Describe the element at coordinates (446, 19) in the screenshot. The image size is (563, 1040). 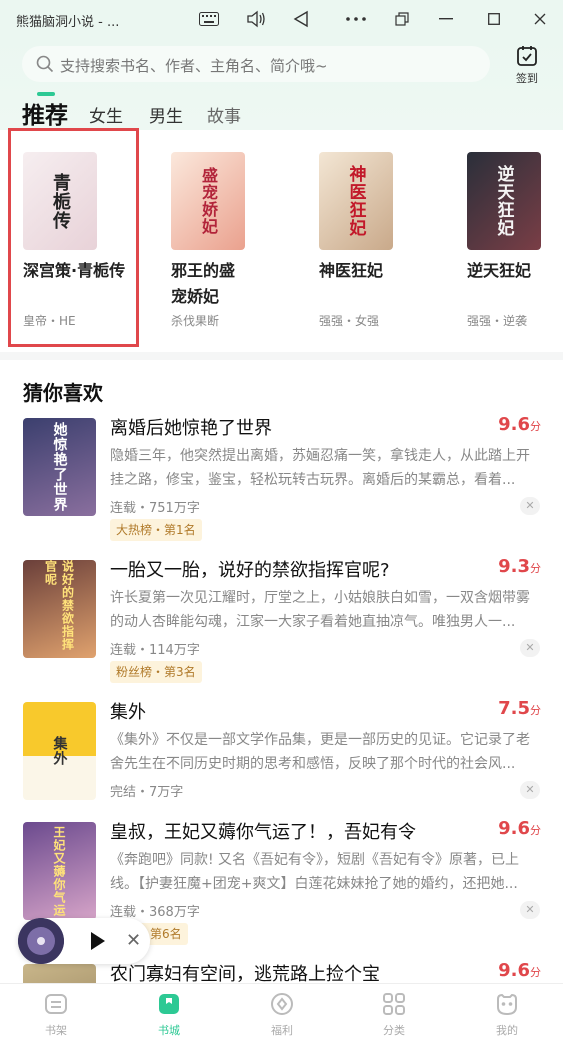
I see `minimize-icon` at that location.